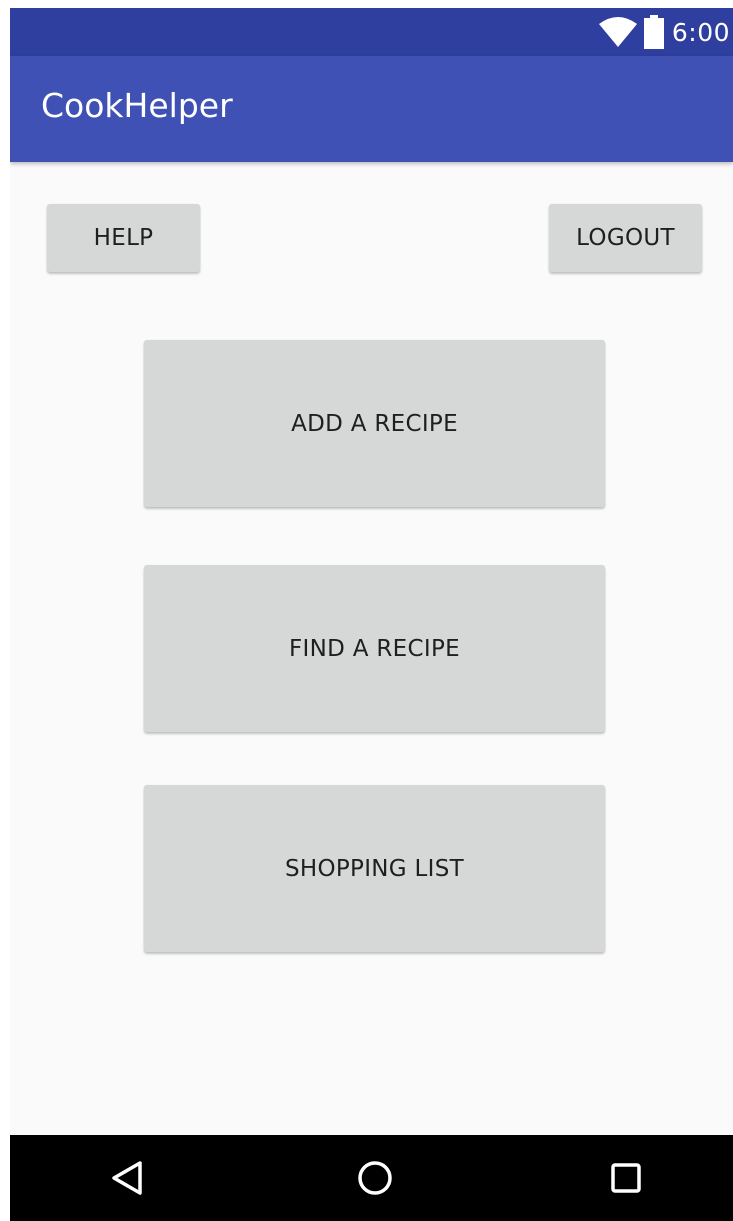 Image resolution: width=733 pixels, height=1221 pixels. I want to click on home-button, so click(375, 1178).